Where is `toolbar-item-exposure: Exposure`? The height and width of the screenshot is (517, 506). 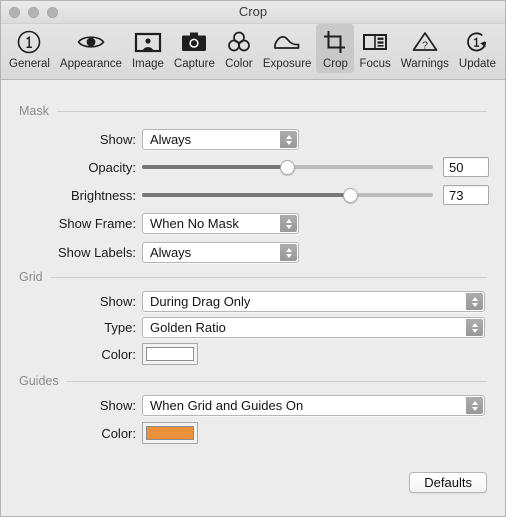
toolbar-item-exposure: Exposure is located at coordinates (287, 48).